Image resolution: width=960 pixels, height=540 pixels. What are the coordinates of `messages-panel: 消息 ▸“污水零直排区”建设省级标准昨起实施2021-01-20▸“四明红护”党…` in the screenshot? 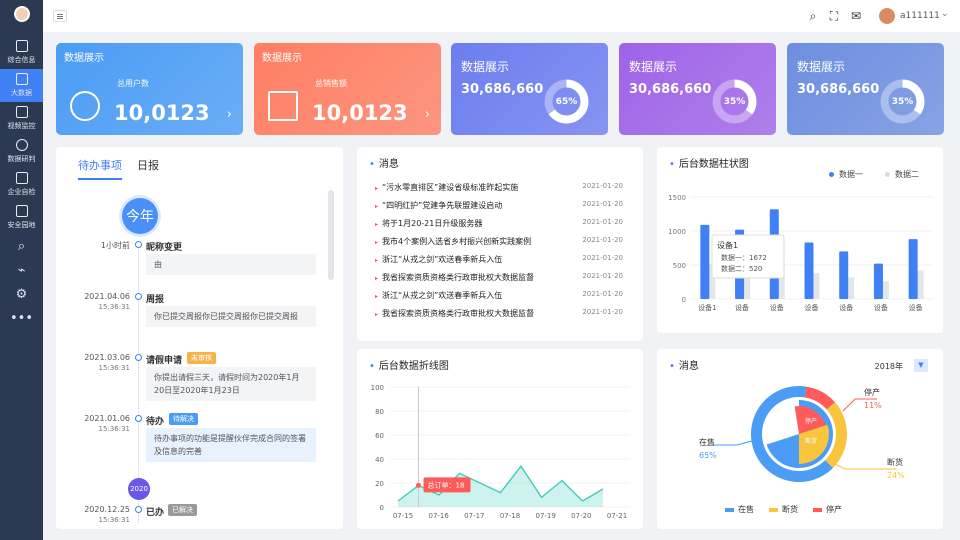 It's located at (500, 244).